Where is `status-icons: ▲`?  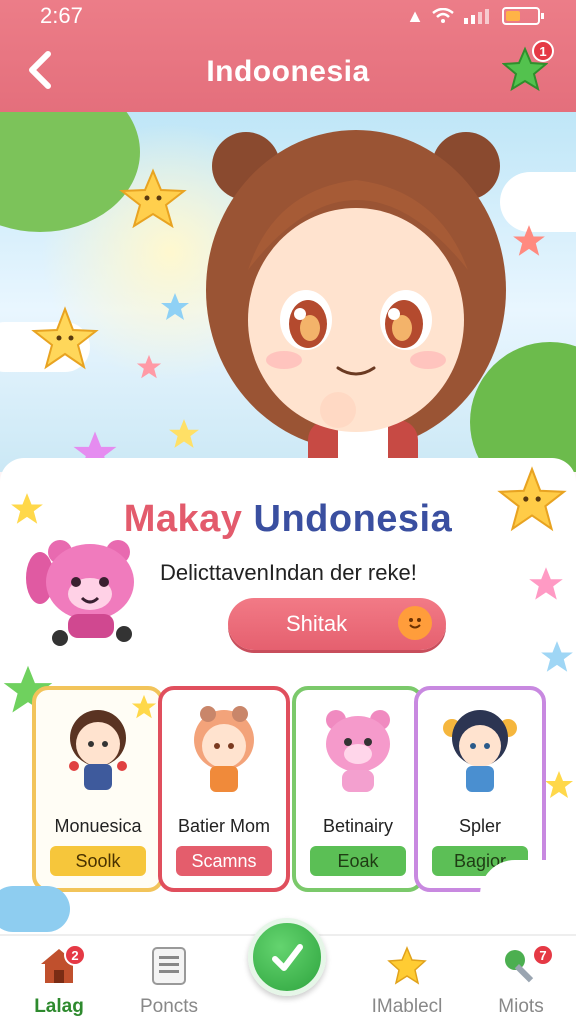
status-icons: ▲ is located at coordinates (475, 16).